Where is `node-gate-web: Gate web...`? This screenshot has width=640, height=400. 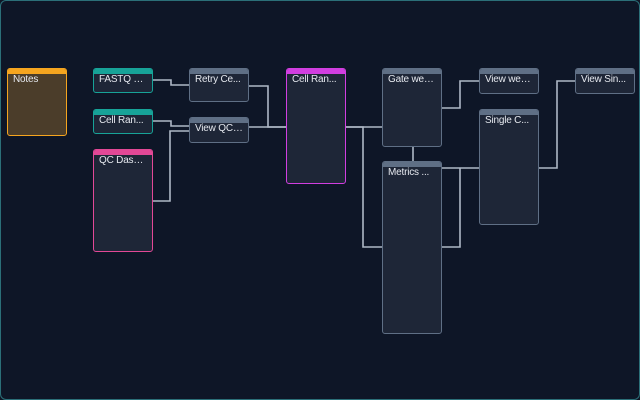 node-gate-web: Gate web... is located at coordinates (412, 107).